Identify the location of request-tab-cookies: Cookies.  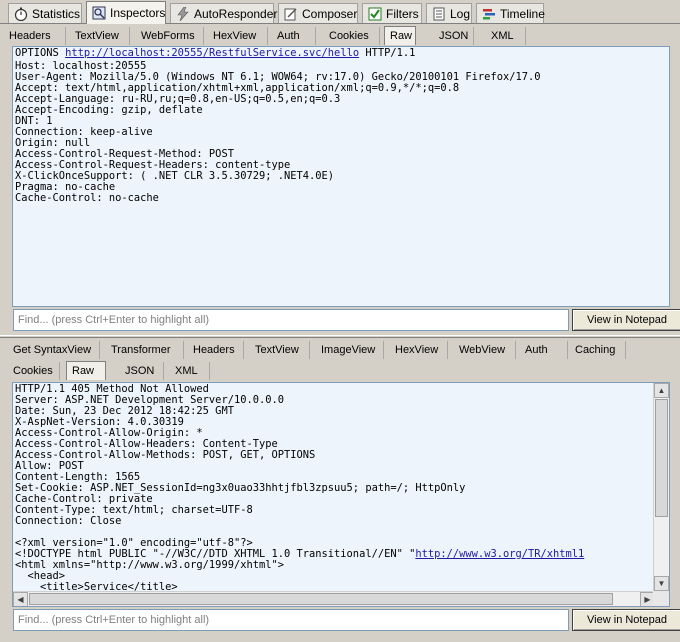
(352, 36).